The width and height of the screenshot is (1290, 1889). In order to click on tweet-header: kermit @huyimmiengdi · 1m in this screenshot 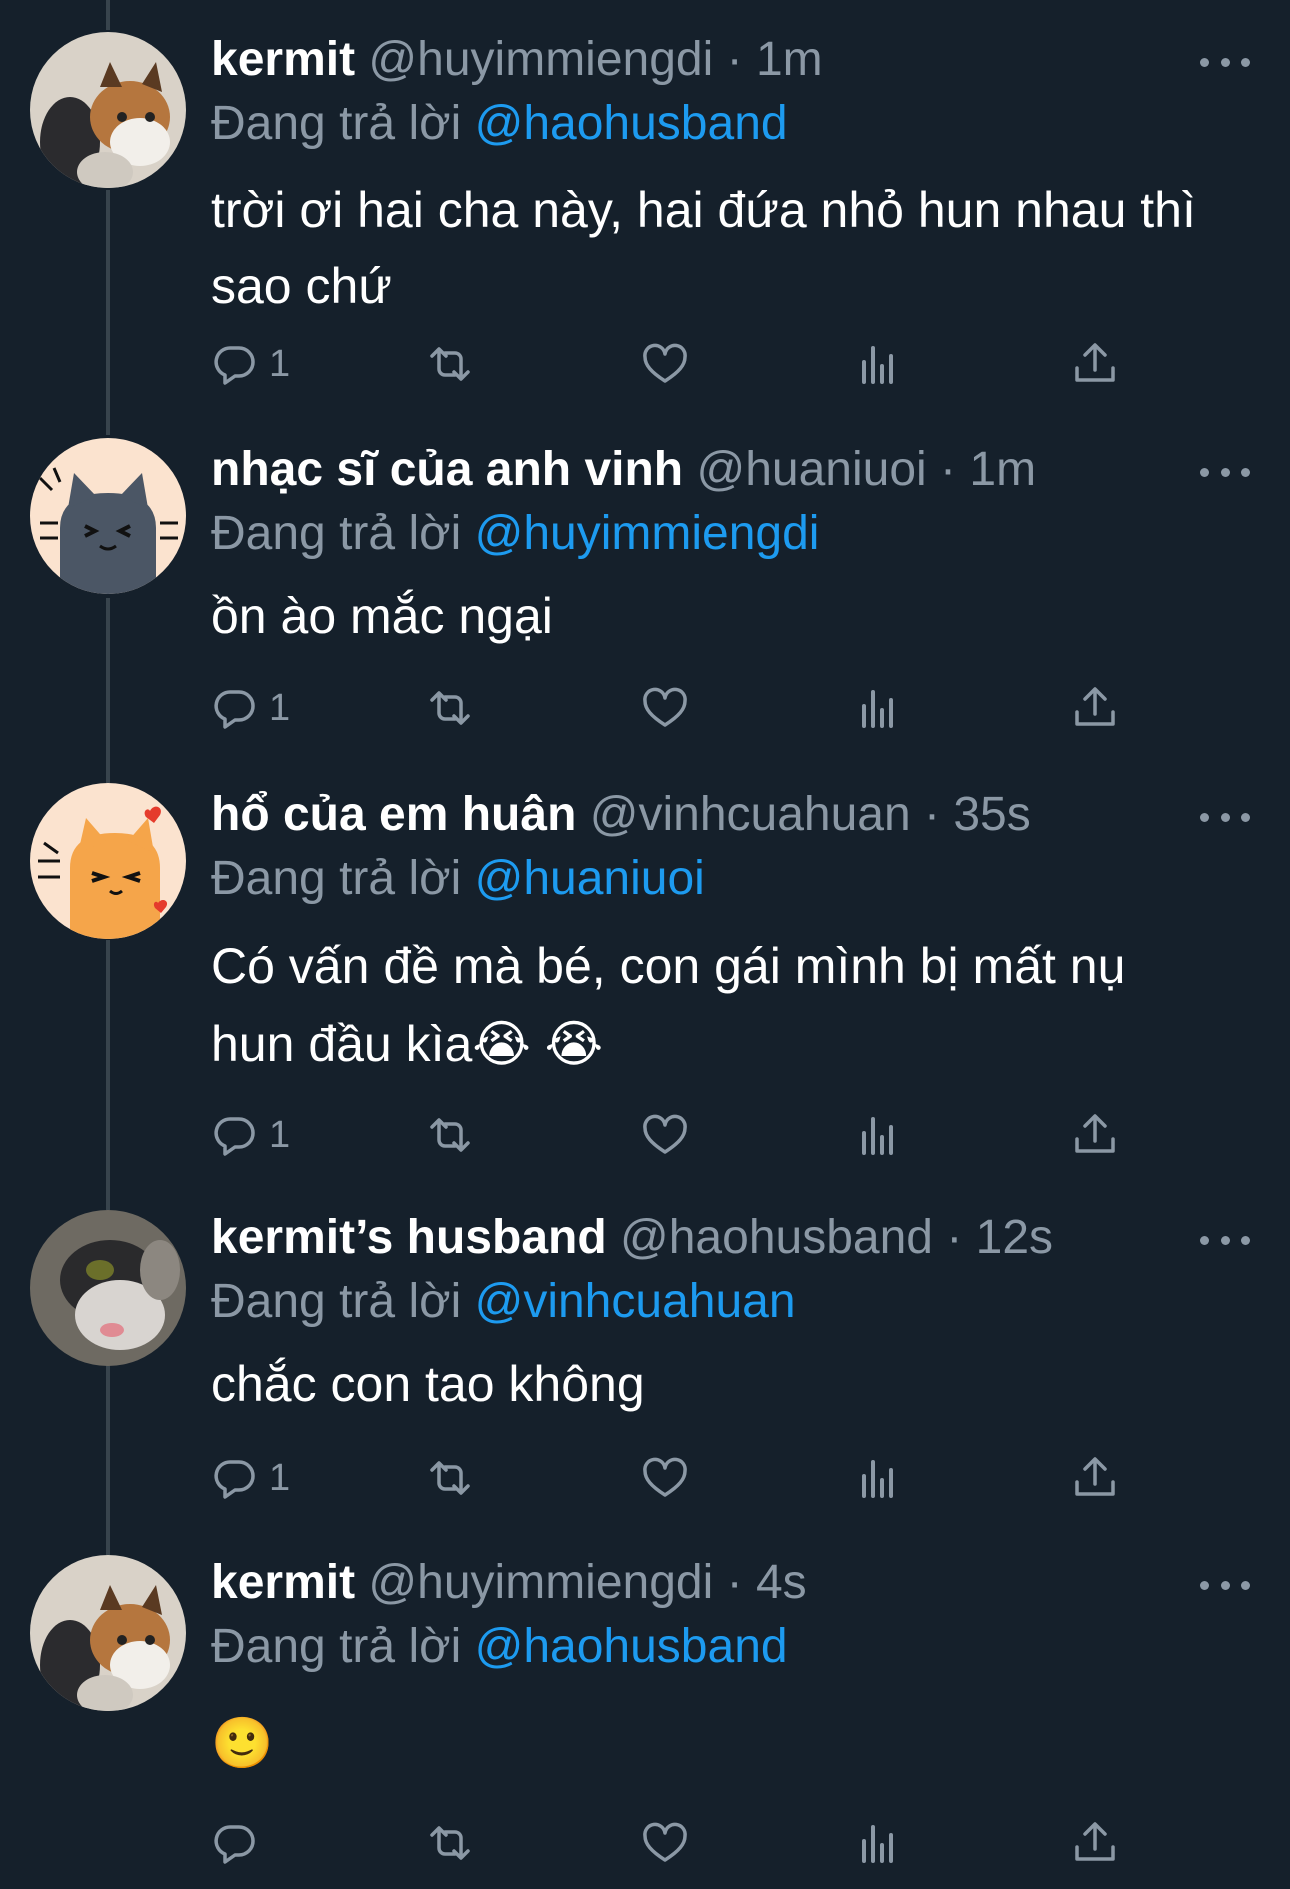, I will do `click(690, 60)`.